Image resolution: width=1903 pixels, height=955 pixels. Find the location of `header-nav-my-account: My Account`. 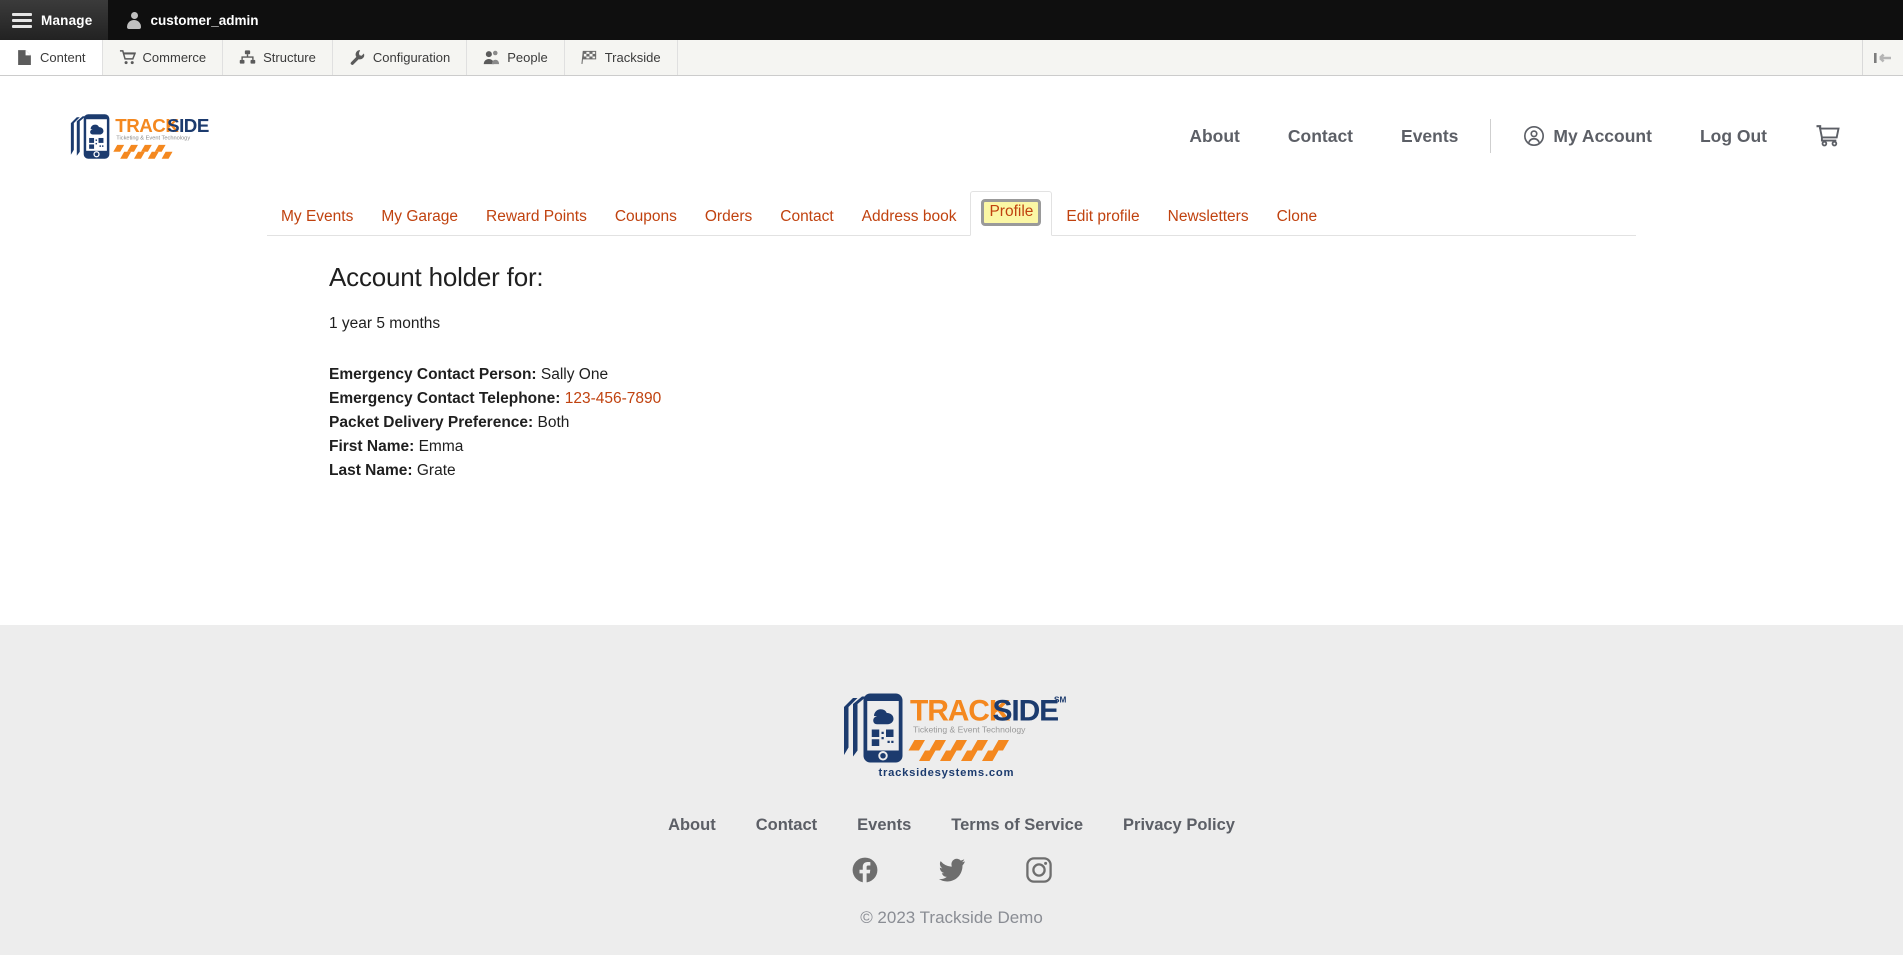

header-nav-my-account: My Account is located at coordinates (1587, 136).